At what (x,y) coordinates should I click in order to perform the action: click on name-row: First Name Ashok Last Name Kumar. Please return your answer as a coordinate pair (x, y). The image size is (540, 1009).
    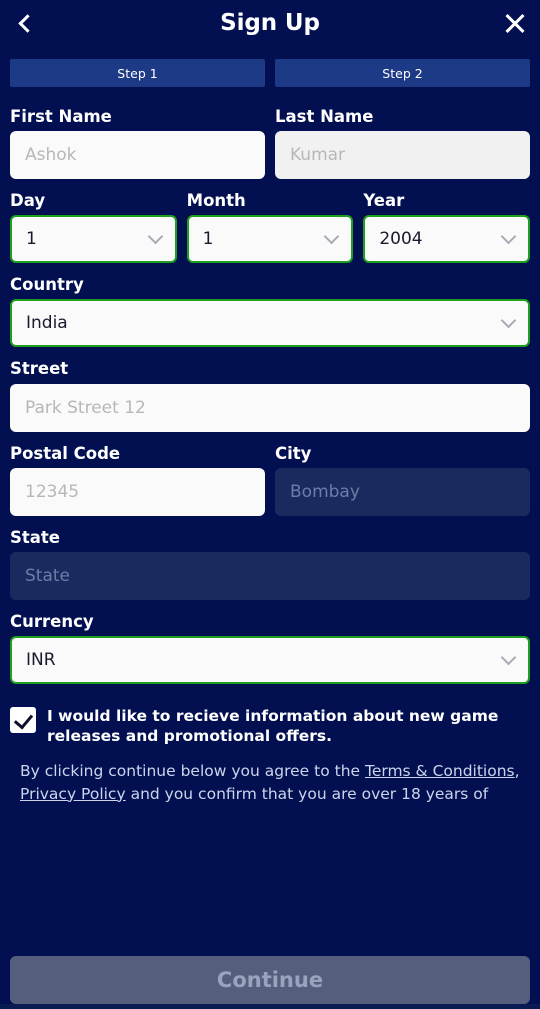
    Looking at the image, I should click on (270, 149).